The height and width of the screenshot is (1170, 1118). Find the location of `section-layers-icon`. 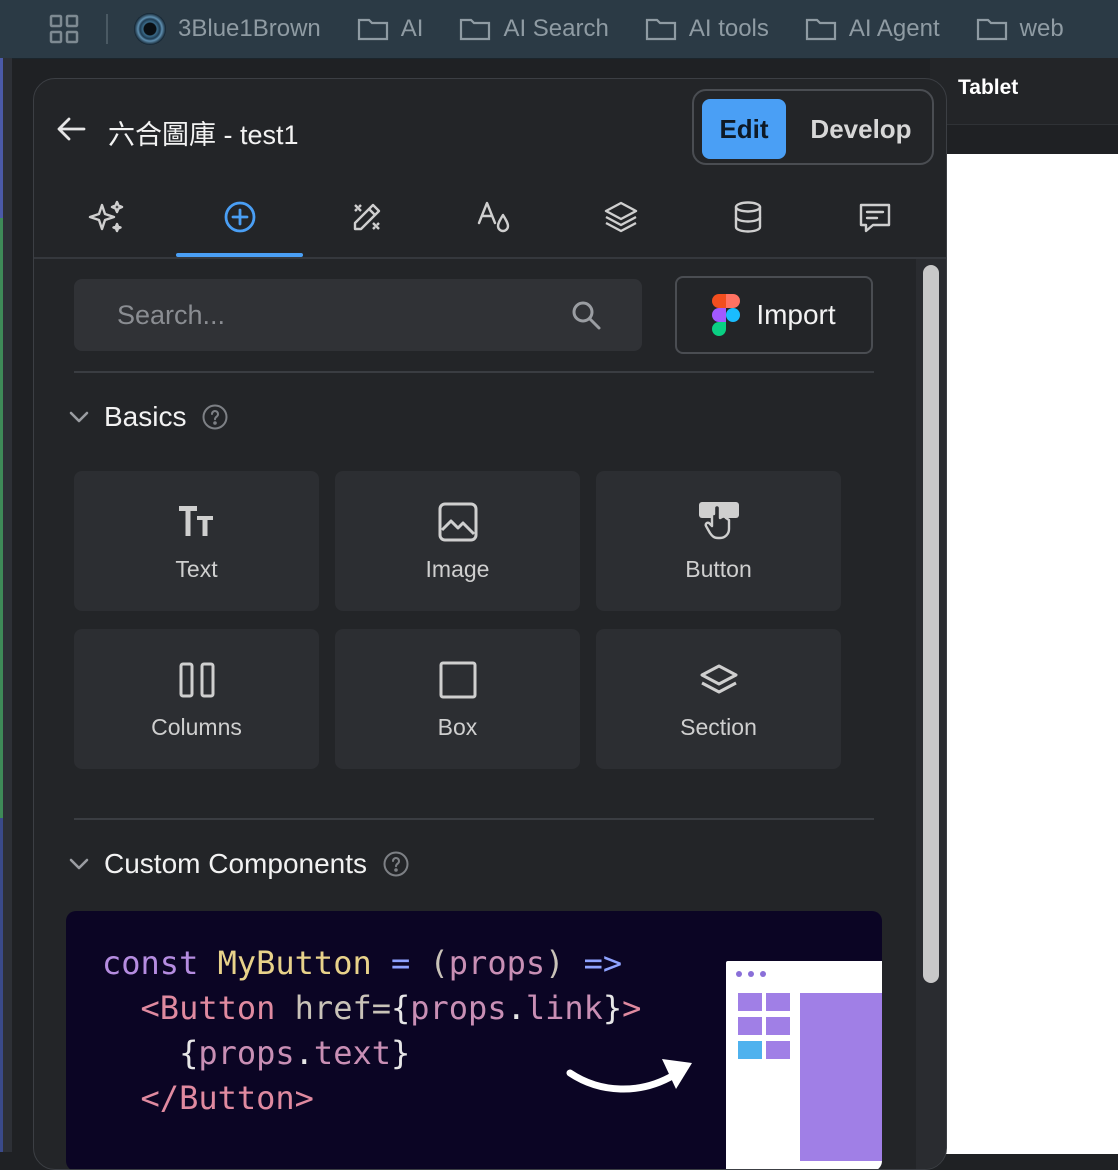

section-layers-icon is located at coordinates (718, 678).